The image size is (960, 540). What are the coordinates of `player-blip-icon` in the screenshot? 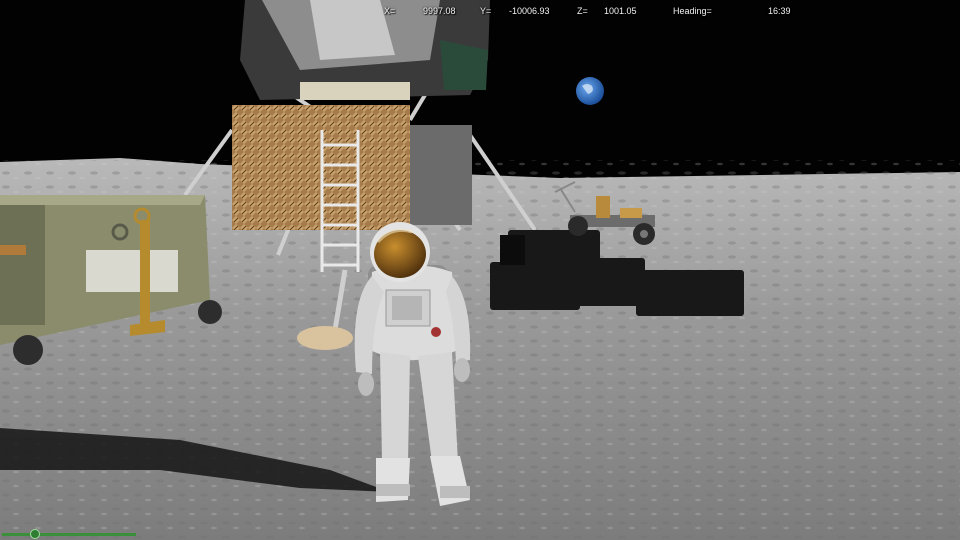 It's located at (35, 534).